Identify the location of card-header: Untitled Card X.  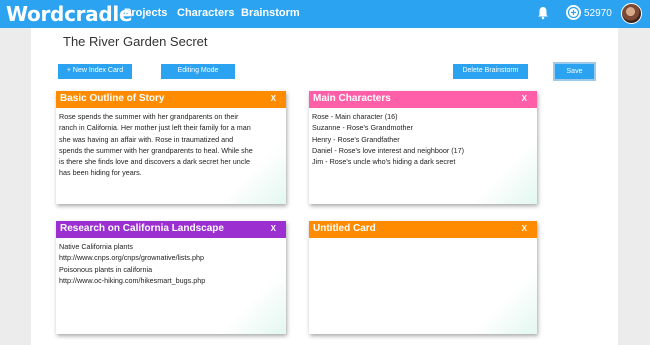
(423, 229).